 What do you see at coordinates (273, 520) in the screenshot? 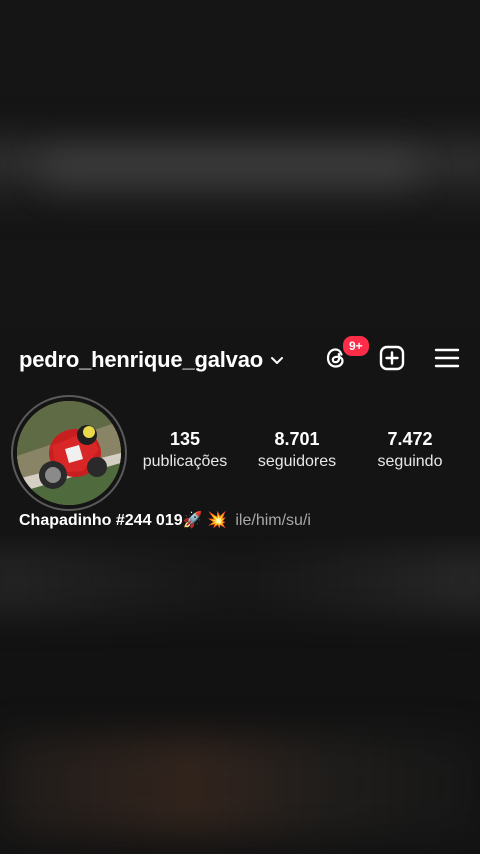
I see `pronouns: ile/him/su/i` at bounding box center [273, 520].